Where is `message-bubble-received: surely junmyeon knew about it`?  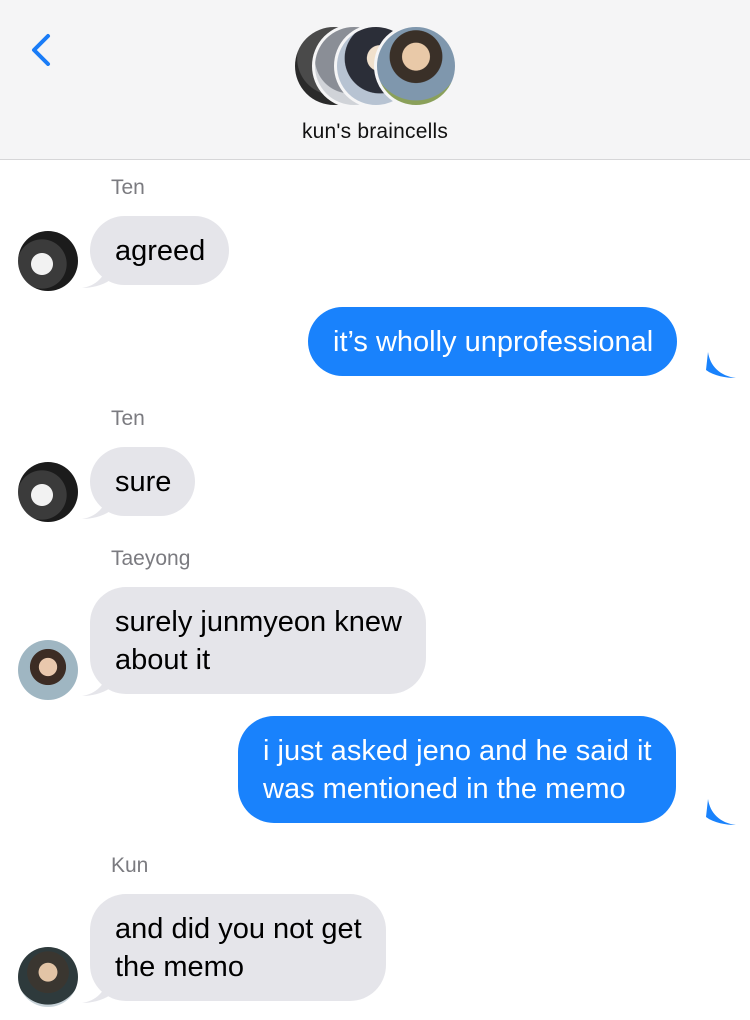
message-bubble-received: surely junmyeon knew about it is located at coordinates (258, 640).